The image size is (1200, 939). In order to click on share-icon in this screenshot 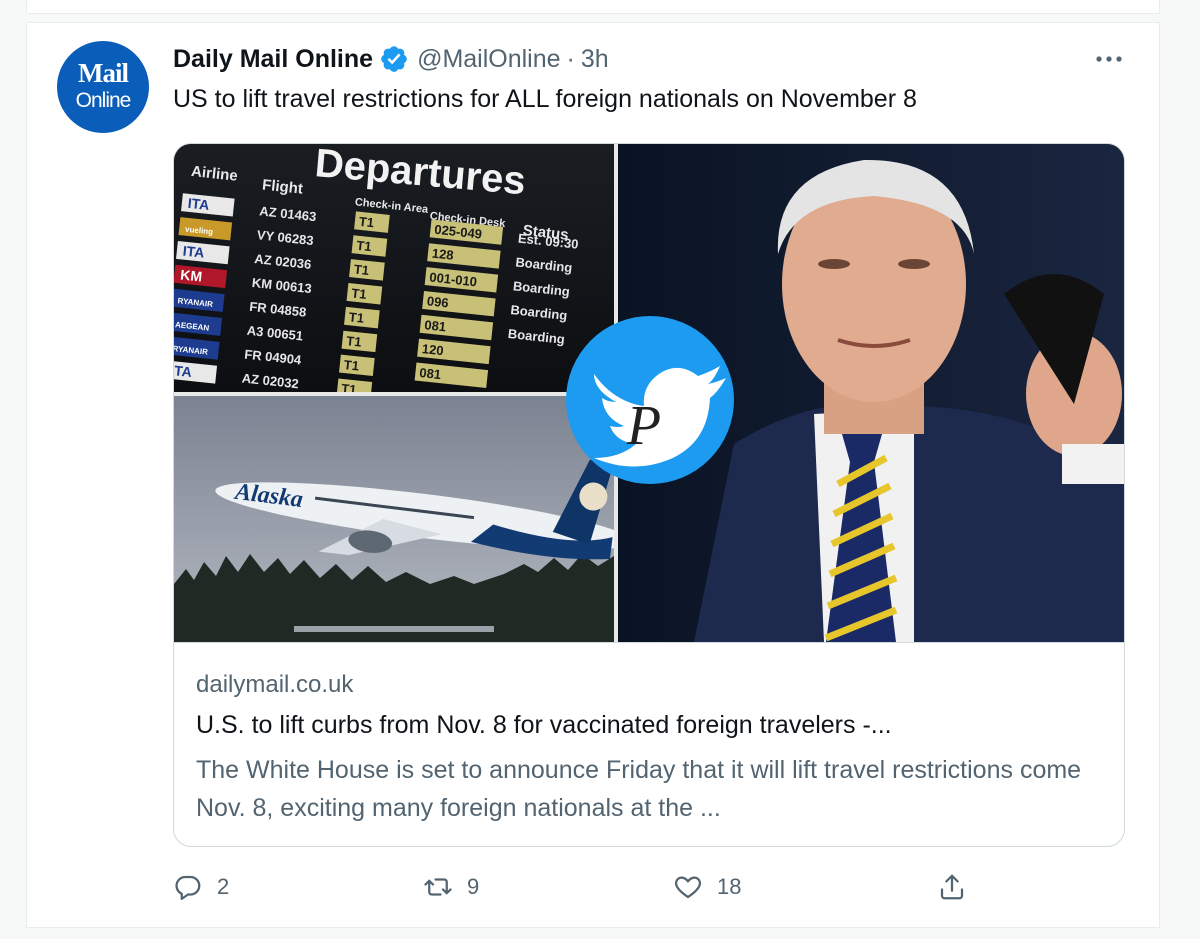, I will do `click(952, 887)`.